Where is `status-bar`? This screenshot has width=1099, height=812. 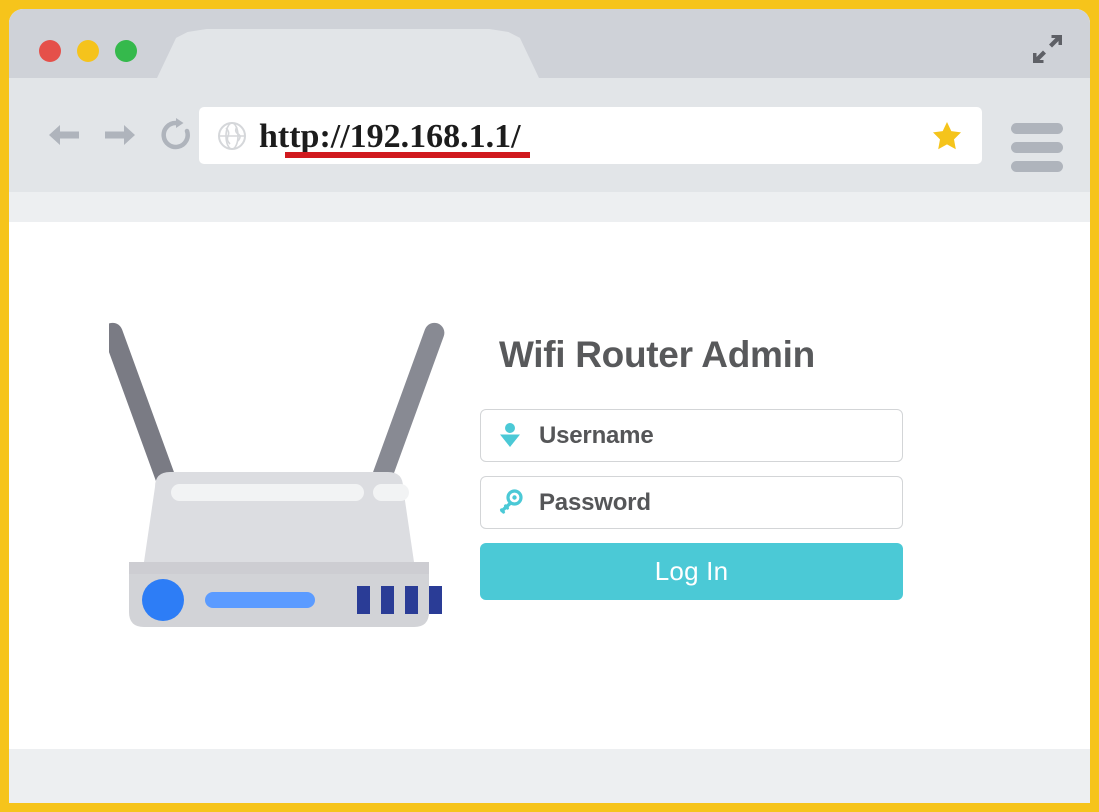 status-bar is located at coordinates (549, 776).